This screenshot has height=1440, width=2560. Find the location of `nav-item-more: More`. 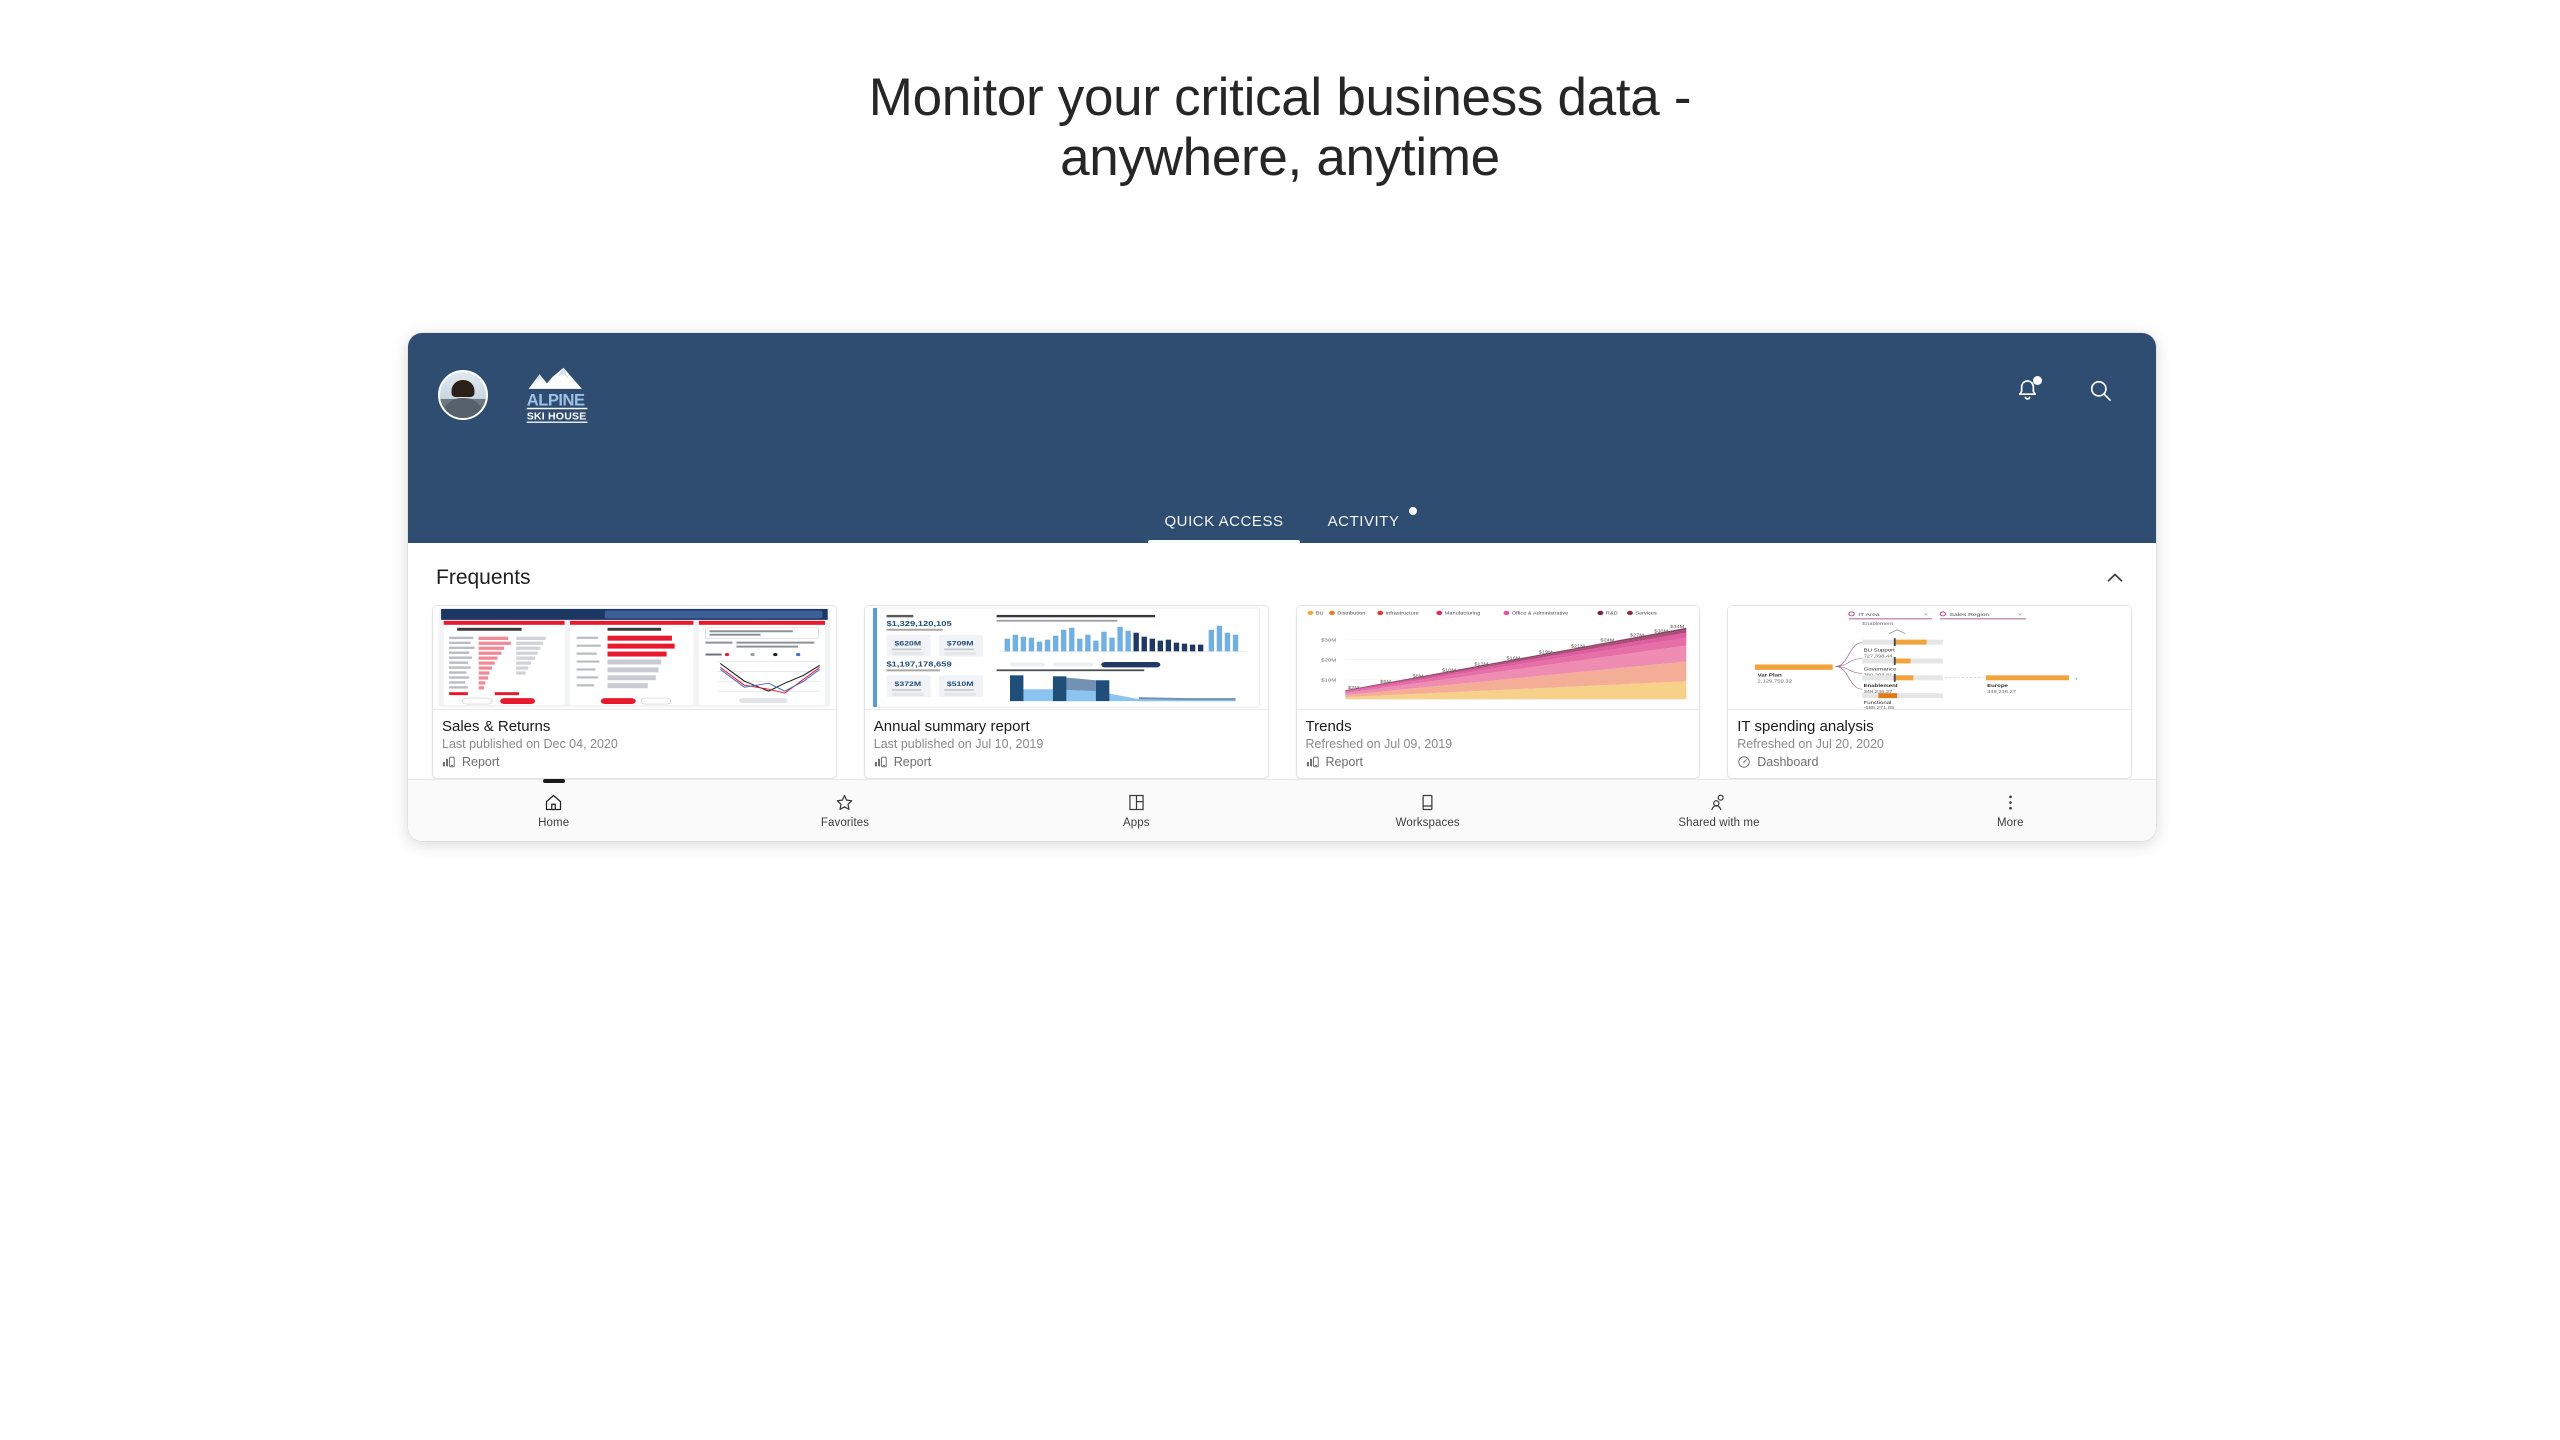

nav-item-more: More is located at coordinates (2010, 810).